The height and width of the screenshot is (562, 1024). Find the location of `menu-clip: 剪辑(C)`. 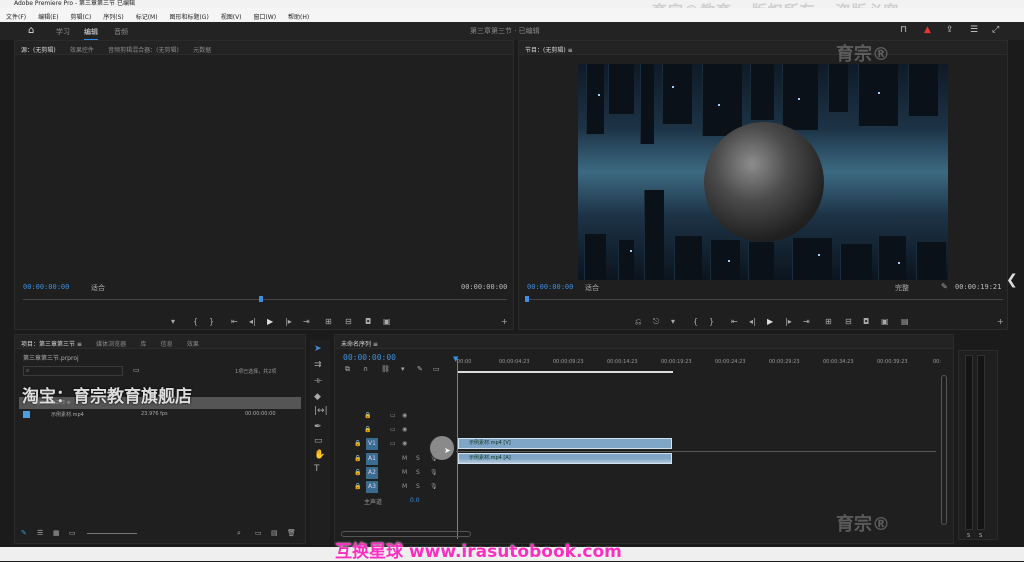

menu-clip: 剪辑(C) is located at coordinates (80, 16).